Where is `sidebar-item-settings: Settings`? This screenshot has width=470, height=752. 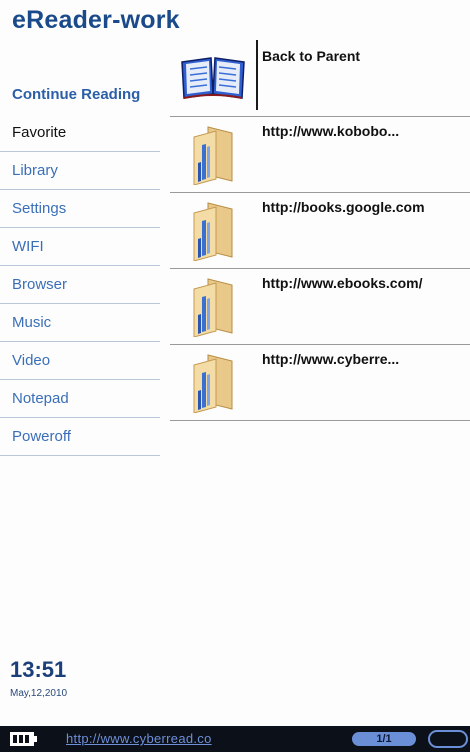 sidebar-item-settings: Settings is located at coordinates (80, 209).